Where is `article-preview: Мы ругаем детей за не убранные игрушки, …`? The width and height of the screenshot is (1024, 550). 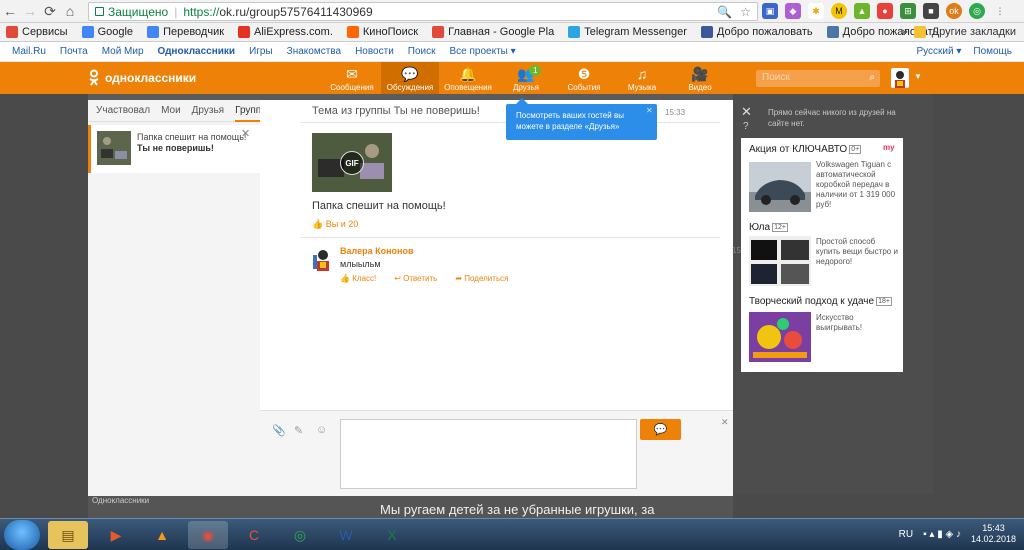
article-preview: Мы ругаем детей за не убранные игрушки, … is located at coordinates (517, 509).